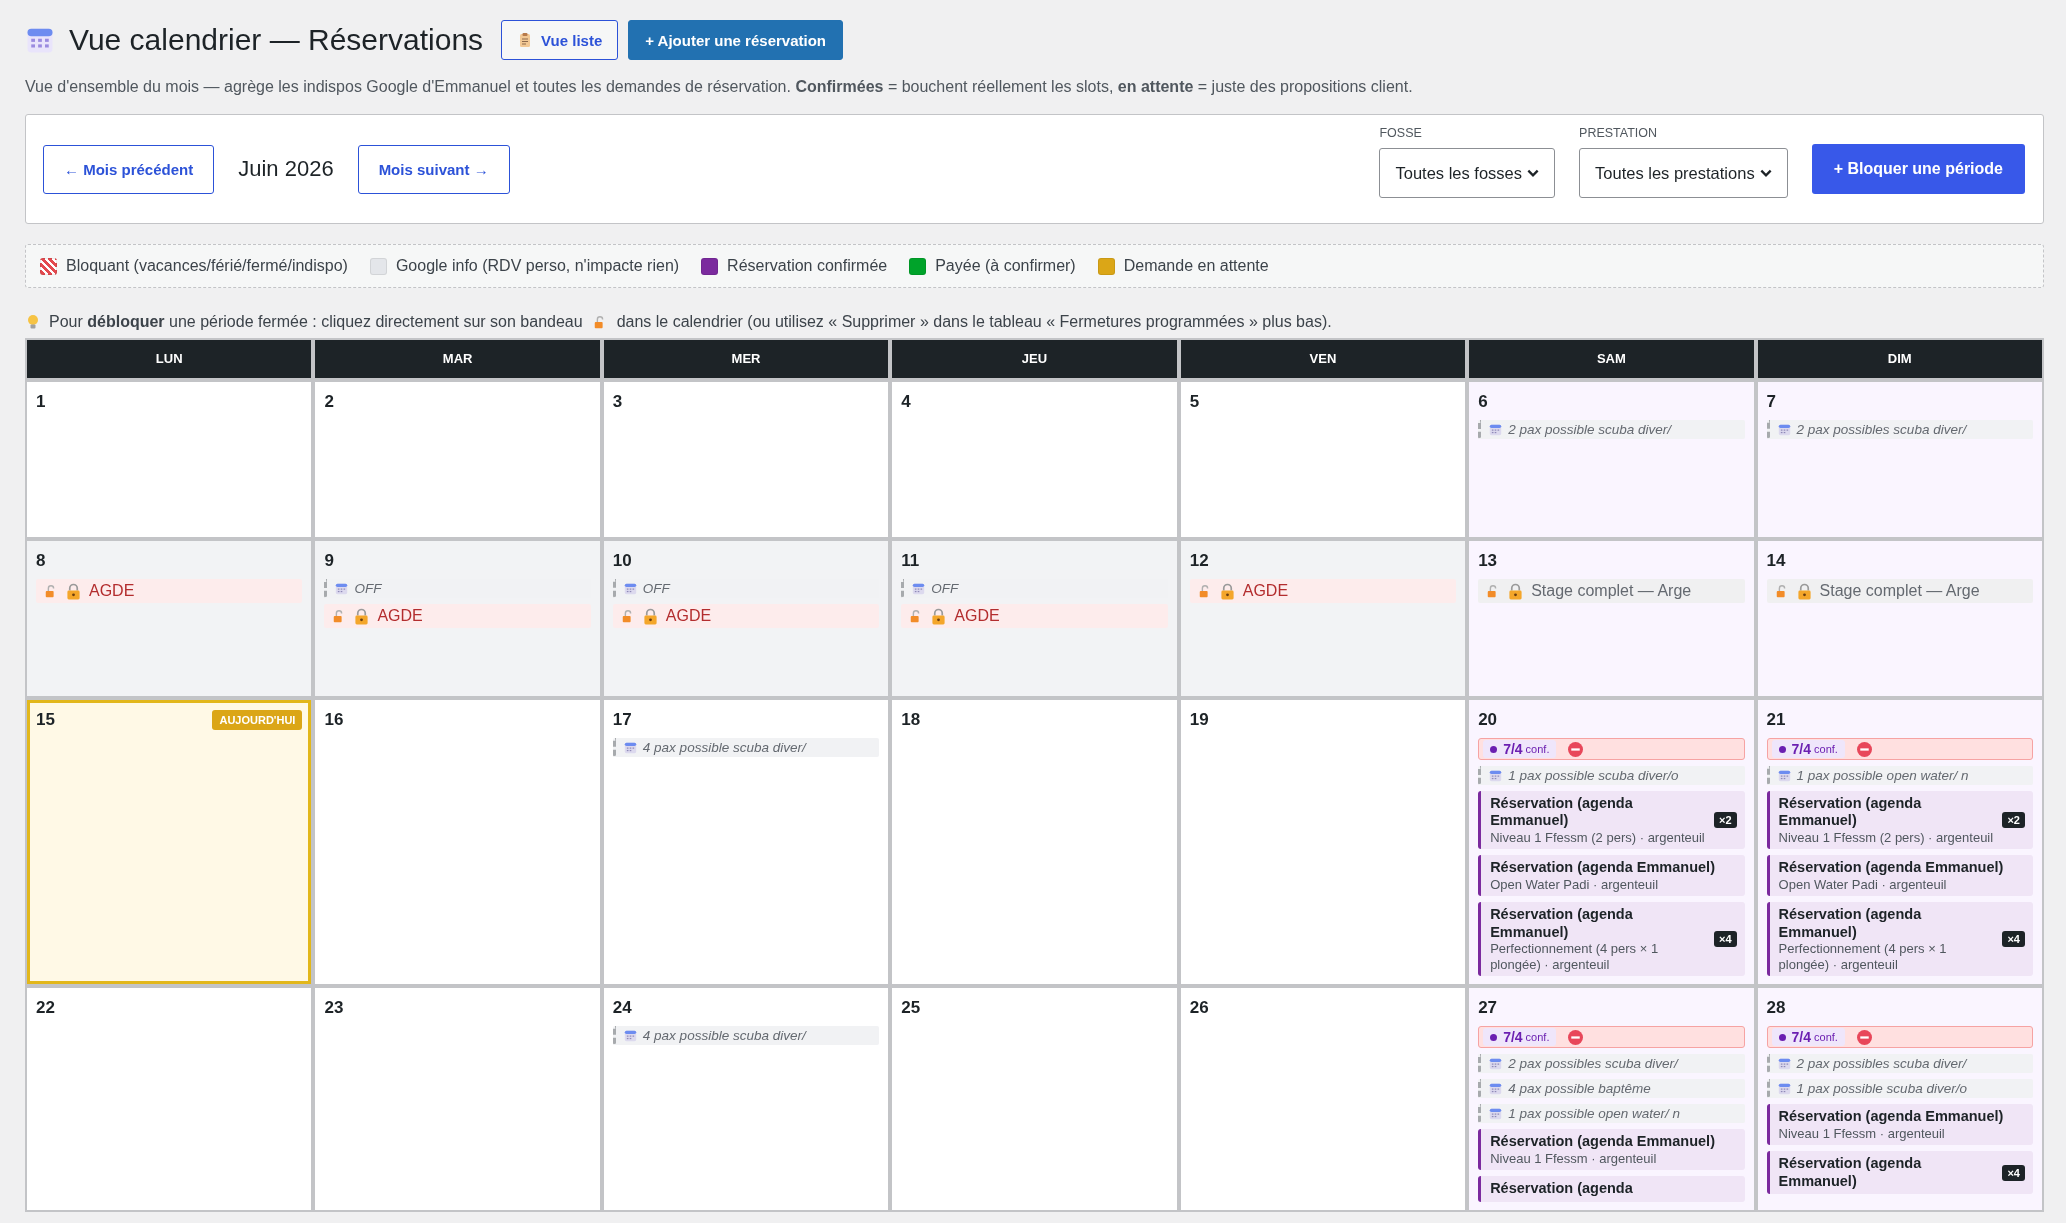 This screenshot has height=1223, width=2066. What do you see at coordinates (334, 720) in the screenshot?
I see `day-number: 16` at bounding box center [334, 720].